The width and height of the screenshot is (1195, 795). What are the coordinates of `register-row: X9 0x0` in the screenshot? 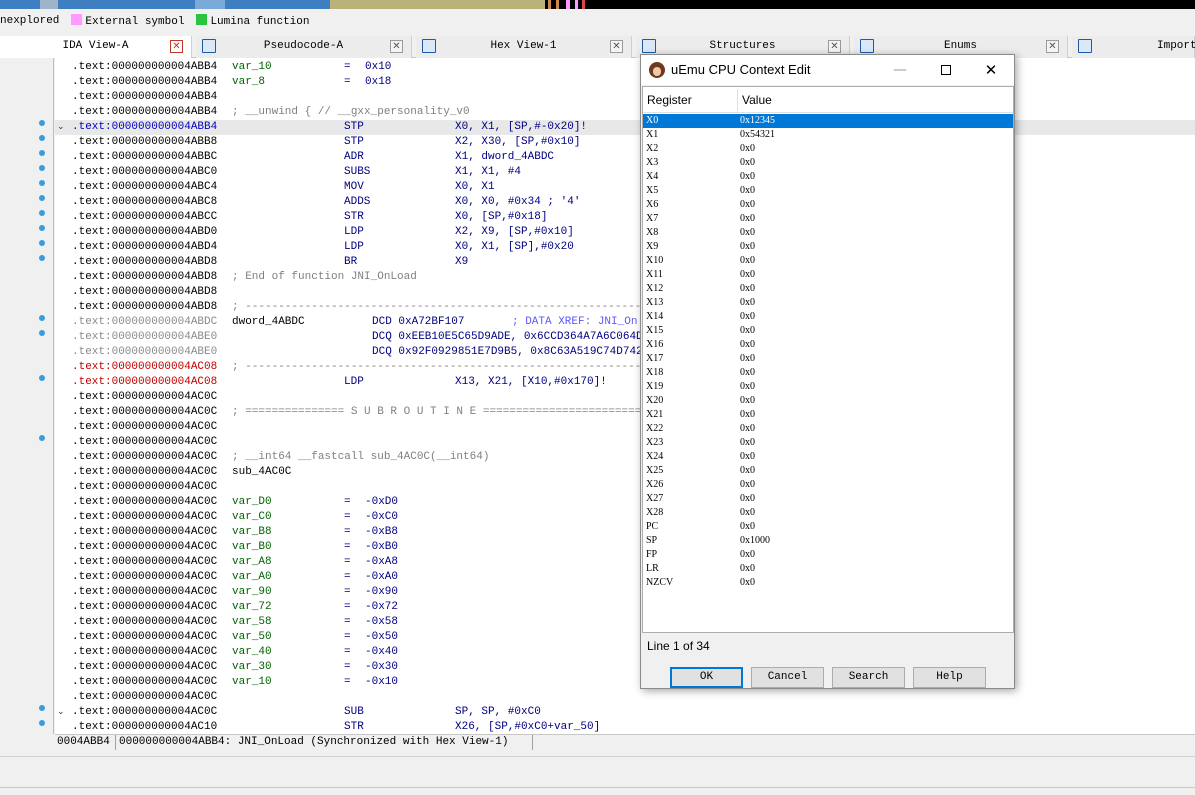 It's located at (828, 247).